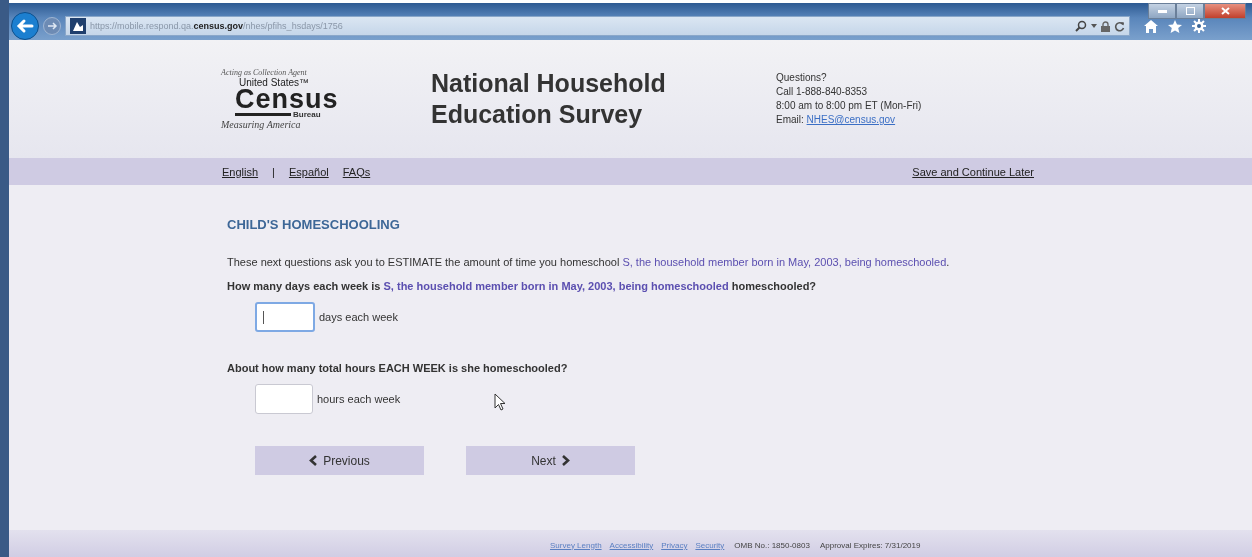 The width and height of the screenshot is (1252, 557). What do you see at coordinates (522, 286) in the screenshot?
I see `question-text: How many days each week is S, the household member born in May, 2003, being homeschooled homeschooled?` at bounding box center [522, 286].